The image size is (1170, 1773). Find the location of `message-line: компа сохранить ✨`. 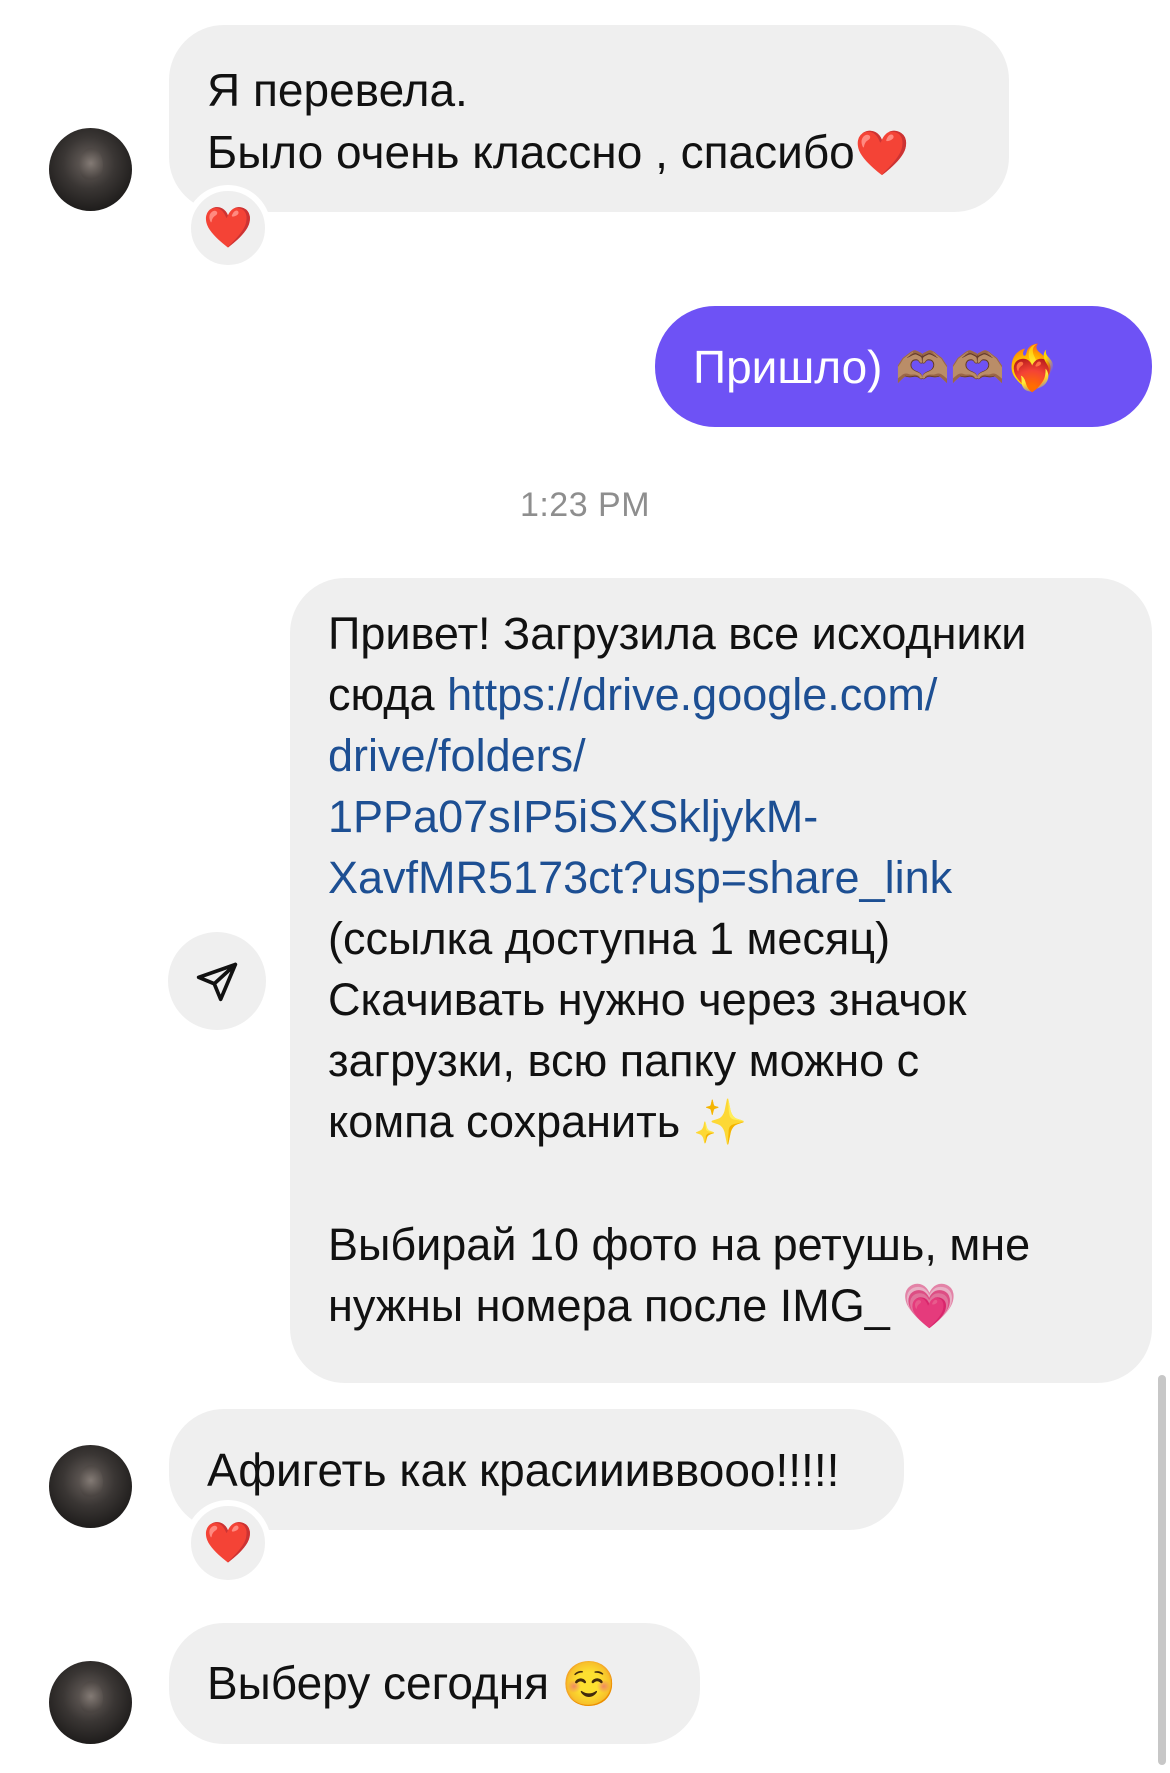

message-line: компа сохранить ✨ is located at coordinates (730, 1122).